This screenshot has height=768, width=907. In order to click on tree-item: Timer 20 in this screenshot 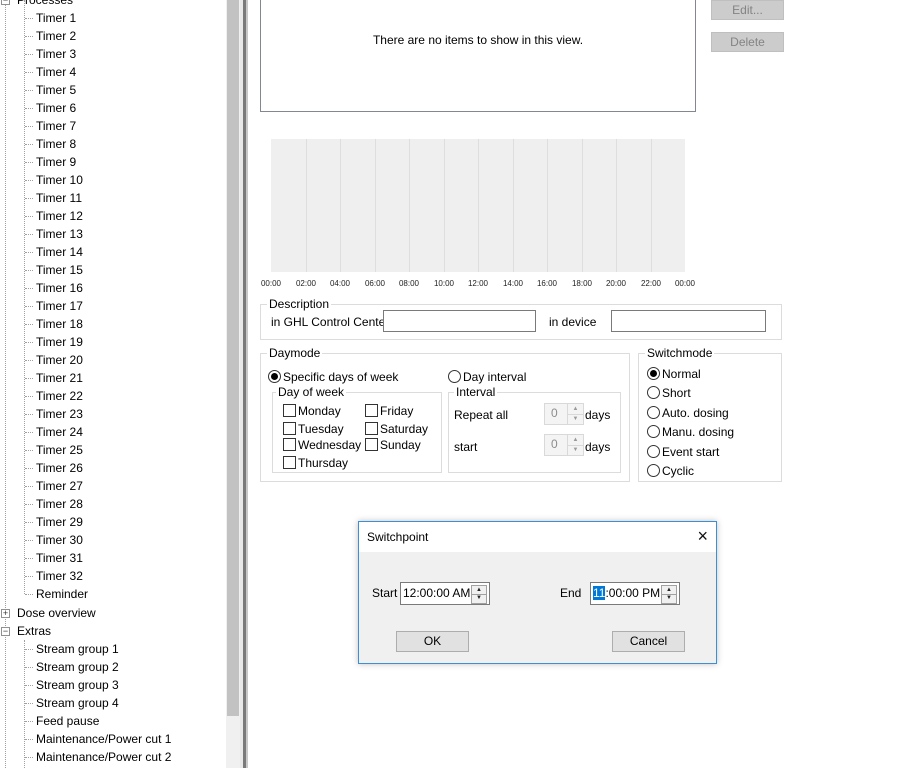, I will do `click(110, 360)`.